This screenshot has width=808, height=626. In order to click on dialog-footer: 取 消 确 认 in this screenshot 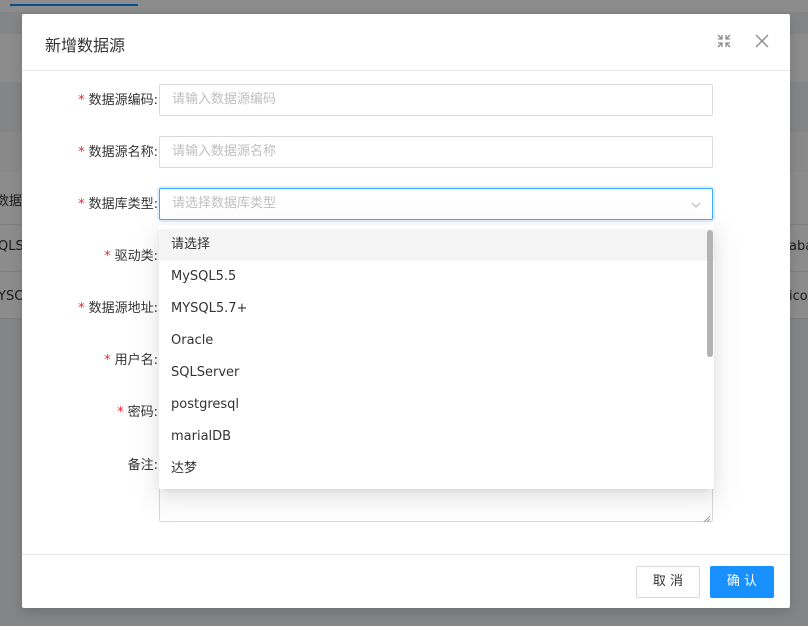, I will do `click(406, 581)`.